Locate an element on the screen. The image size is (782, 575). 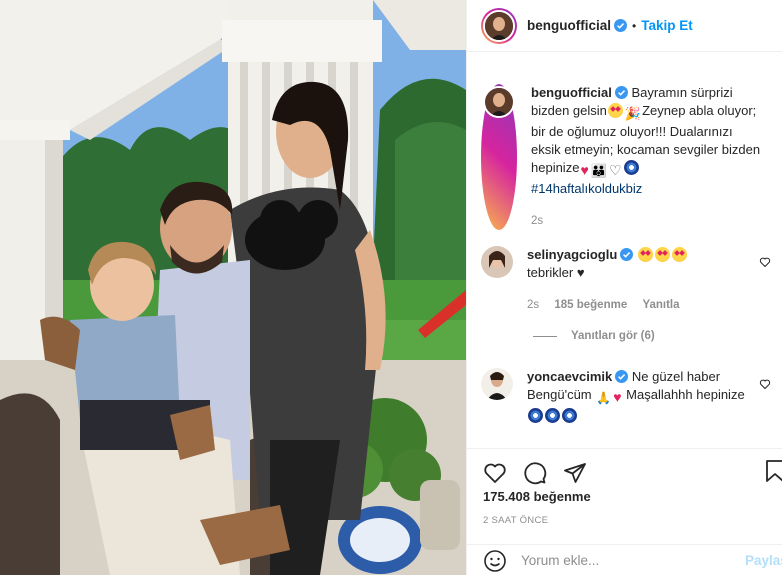
caption-hashtag: #14haftalıkoldukbiz is located at coordinates (586, 188).